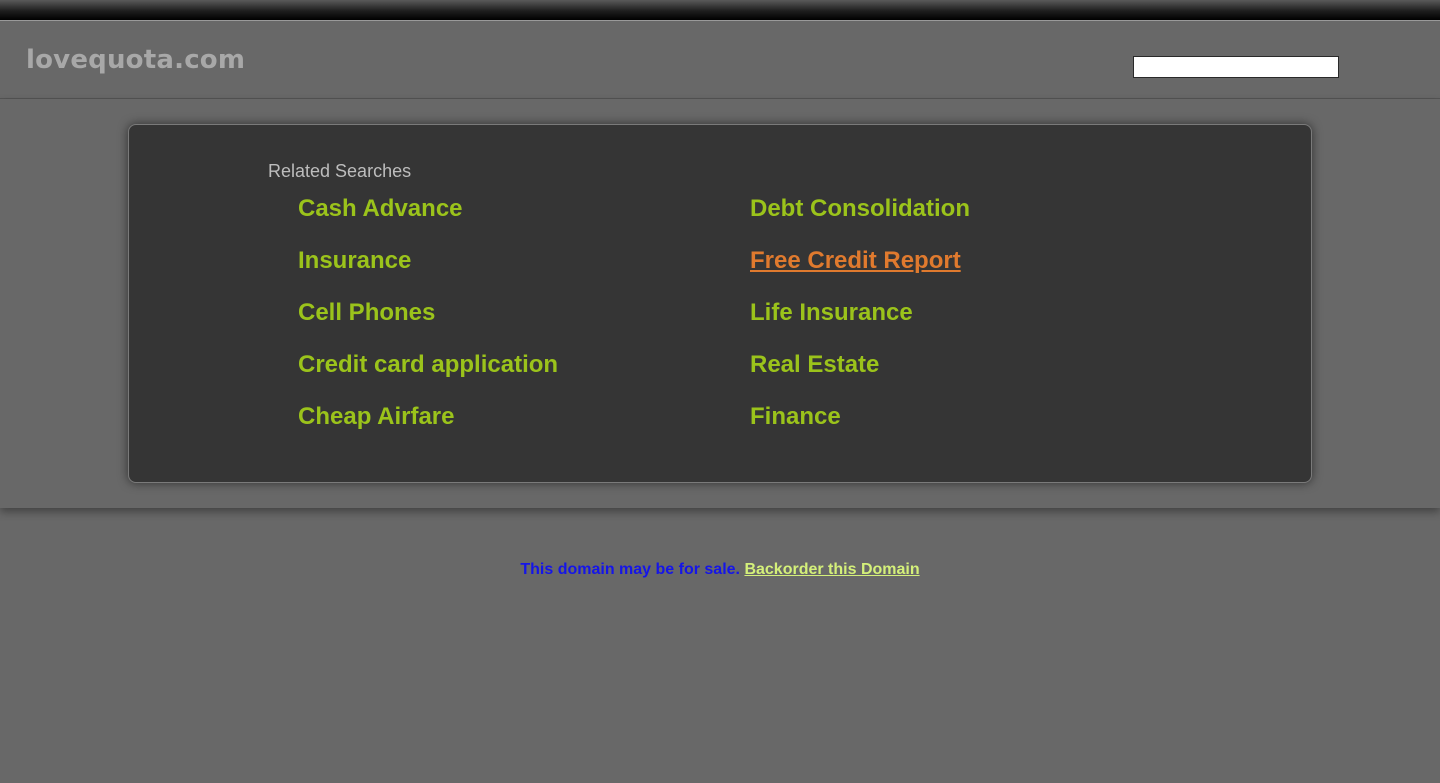  I want to click on related-link-insurance: Insurance, so click(354, 261).